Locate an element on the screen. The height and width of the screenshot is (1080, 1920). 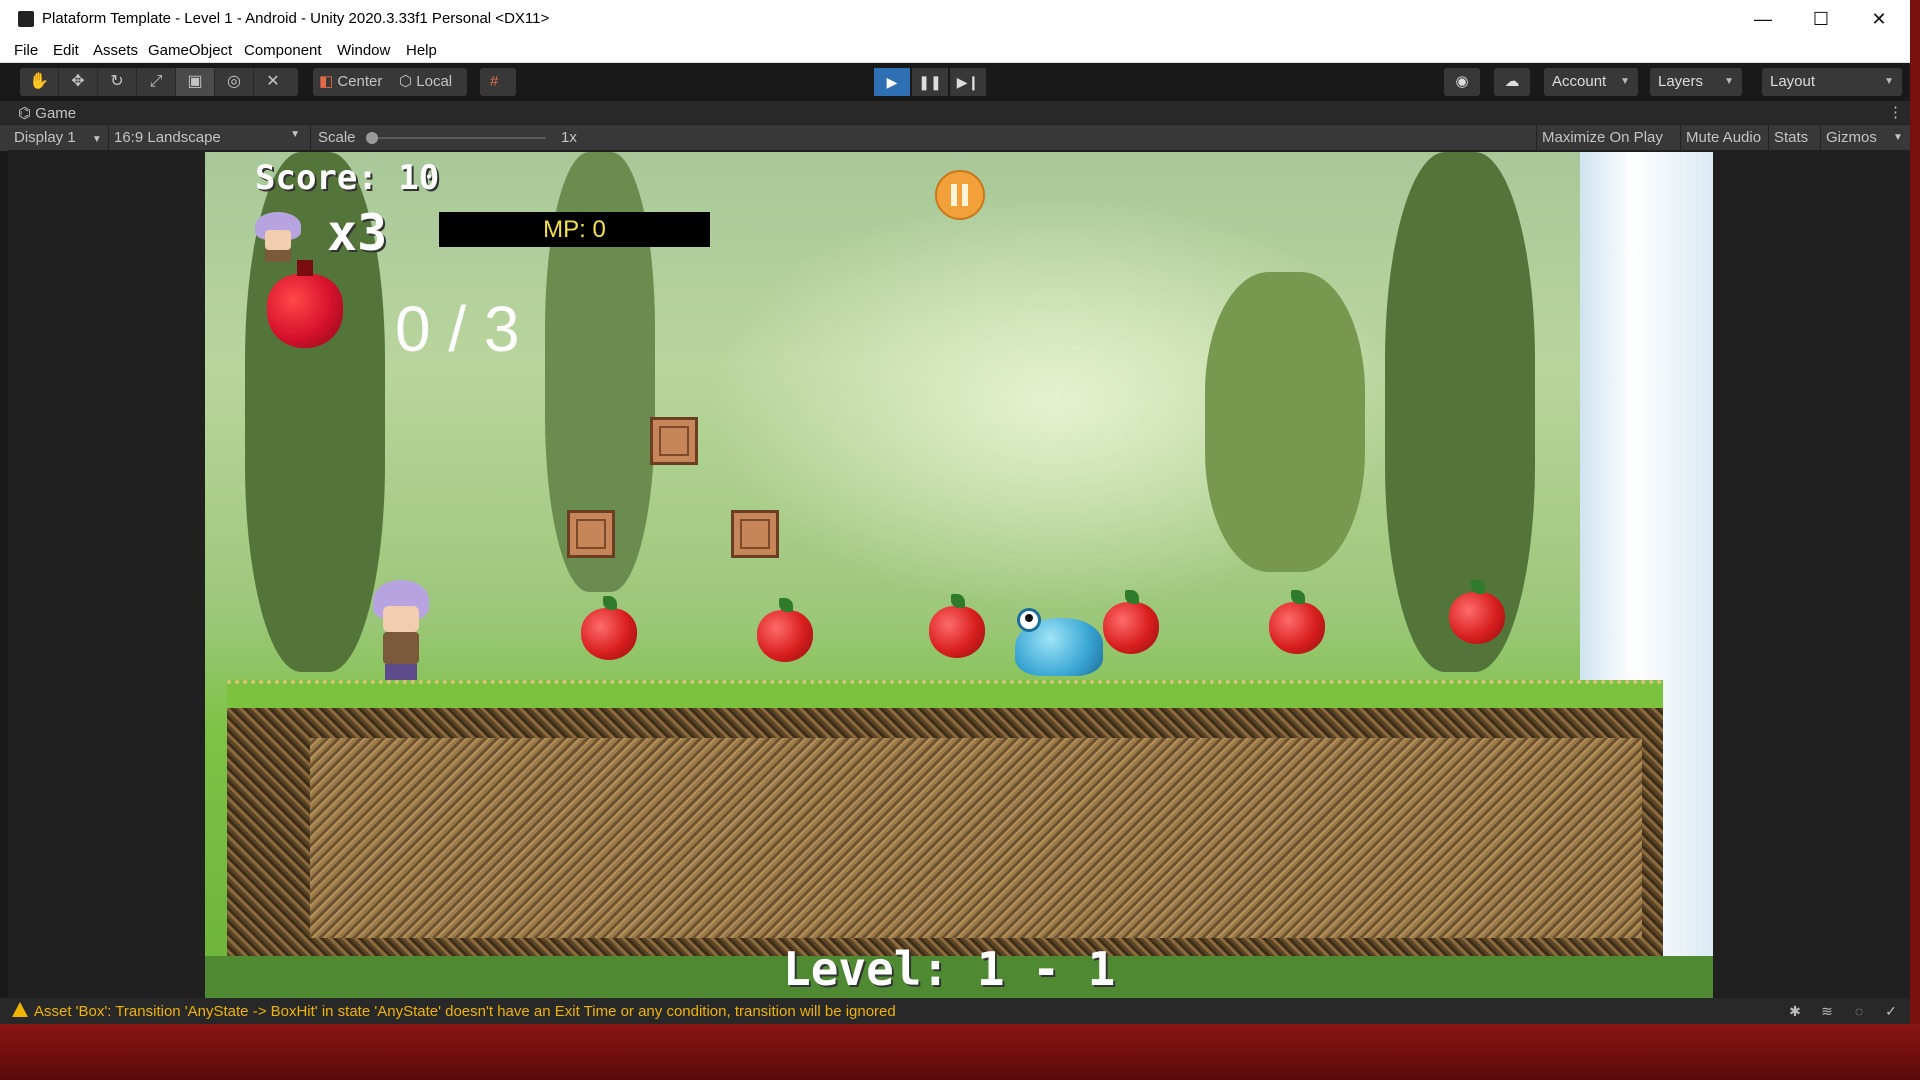
layout-label: Layout is located at coordinates (1793, 81).